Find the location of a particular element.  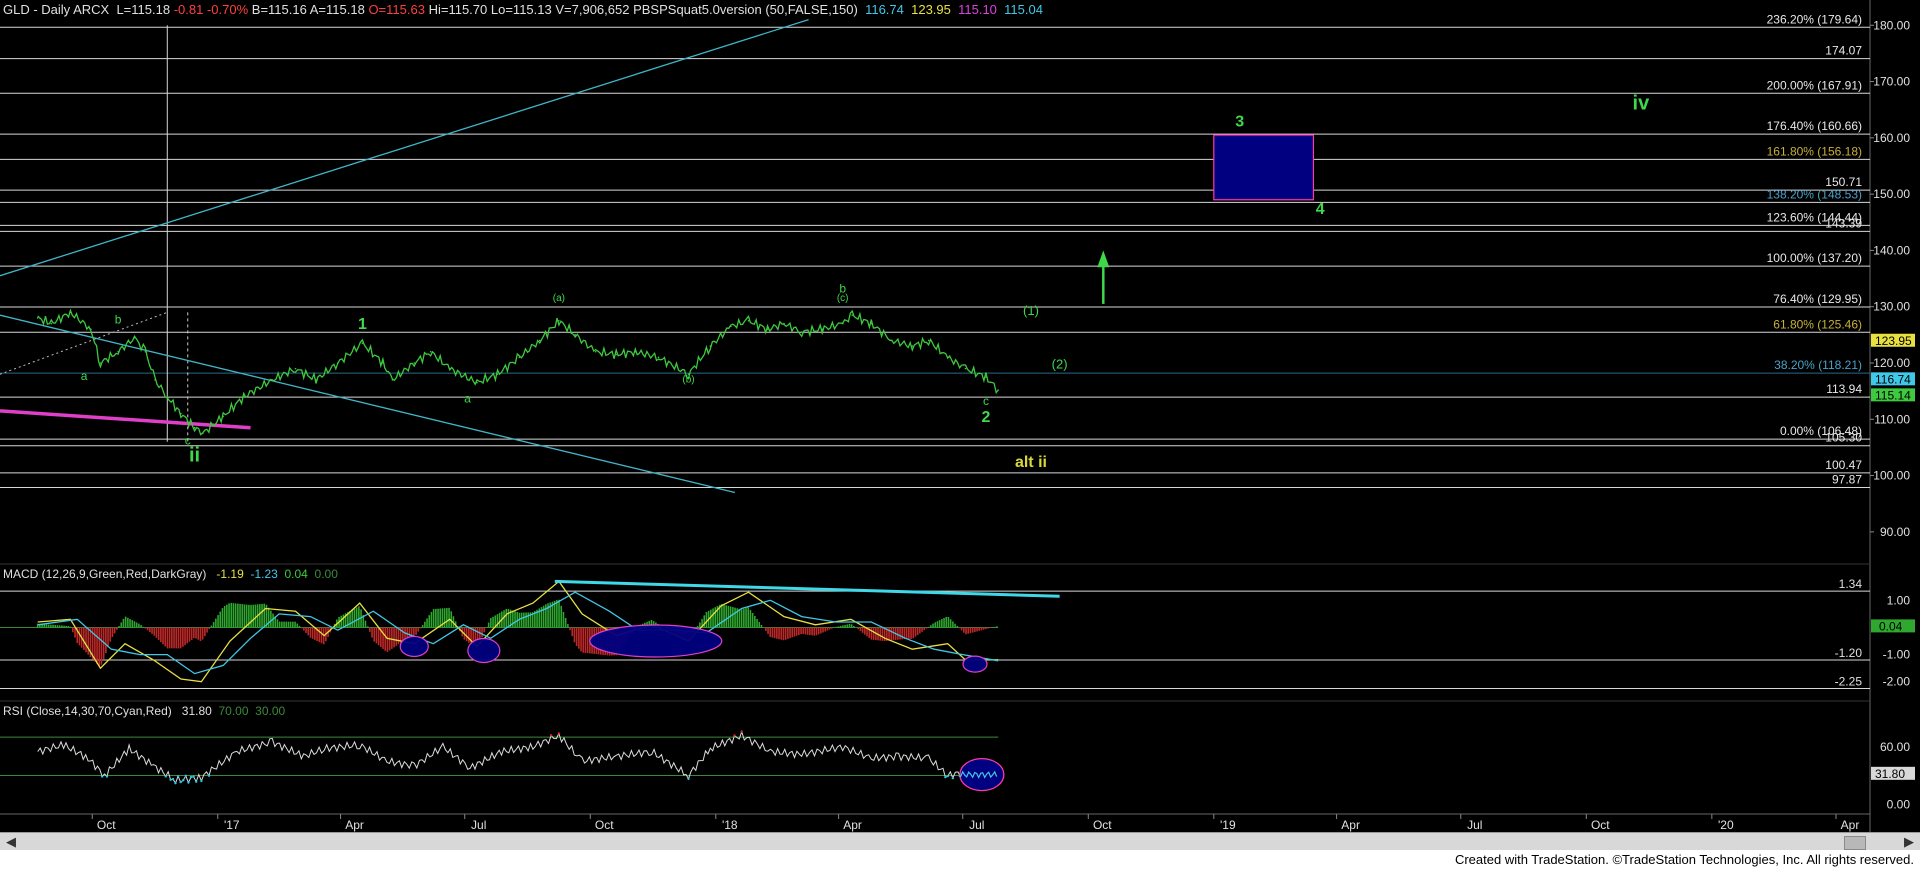

wave-label: 1 is located at coordinates (362, 324).